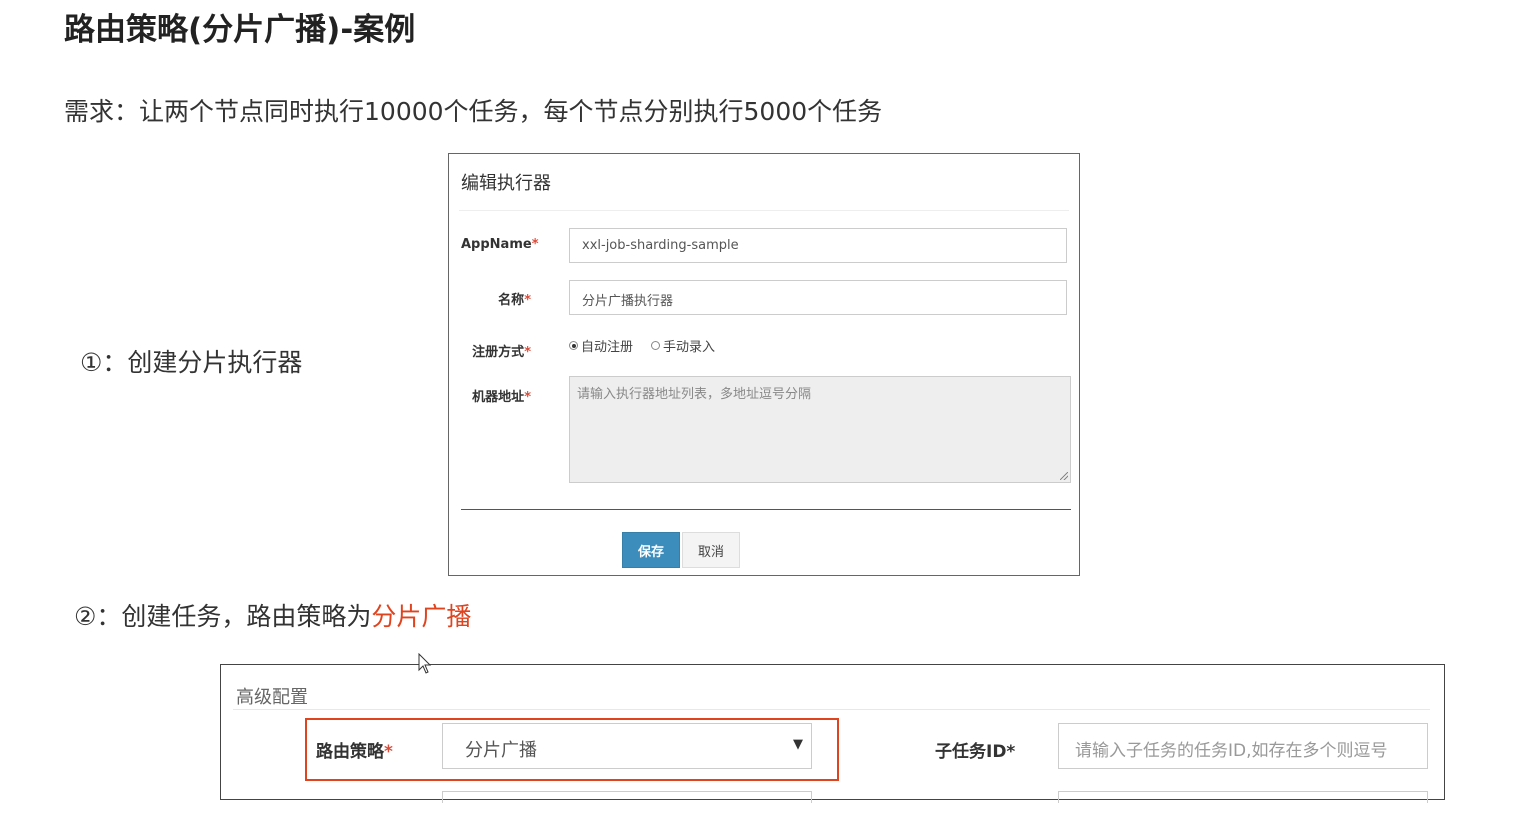  I want to click on address-list-label-text: 机器地址, so click(498, 397).